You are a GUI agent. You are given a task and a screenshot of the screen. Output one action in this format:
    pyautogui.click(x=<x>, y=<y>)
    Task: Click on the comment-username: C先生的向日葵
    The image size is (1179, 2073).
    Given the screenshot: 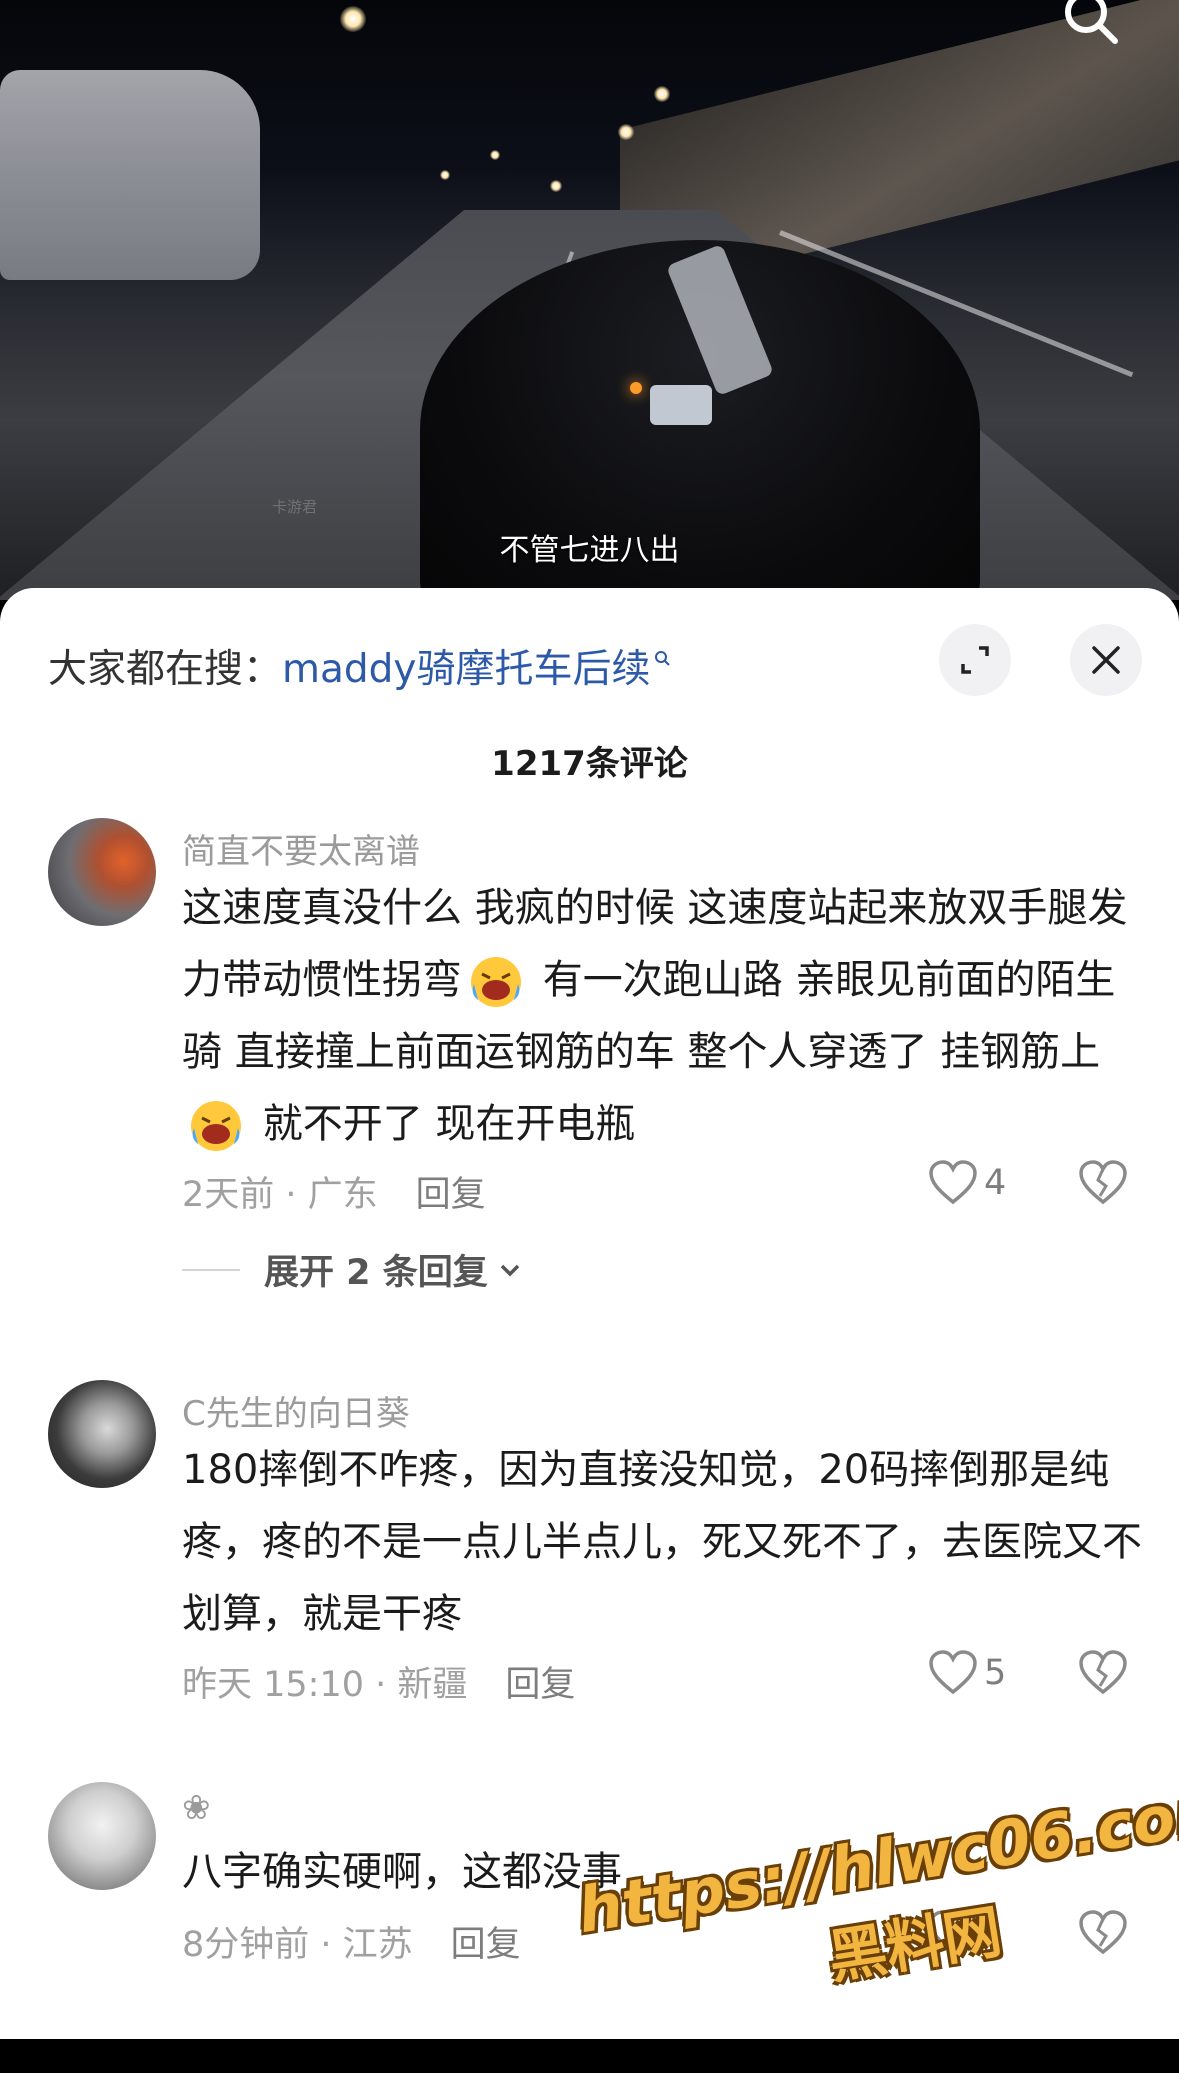 What is the action you would take?
    pyautogui.click(x=296, y=1410)
    